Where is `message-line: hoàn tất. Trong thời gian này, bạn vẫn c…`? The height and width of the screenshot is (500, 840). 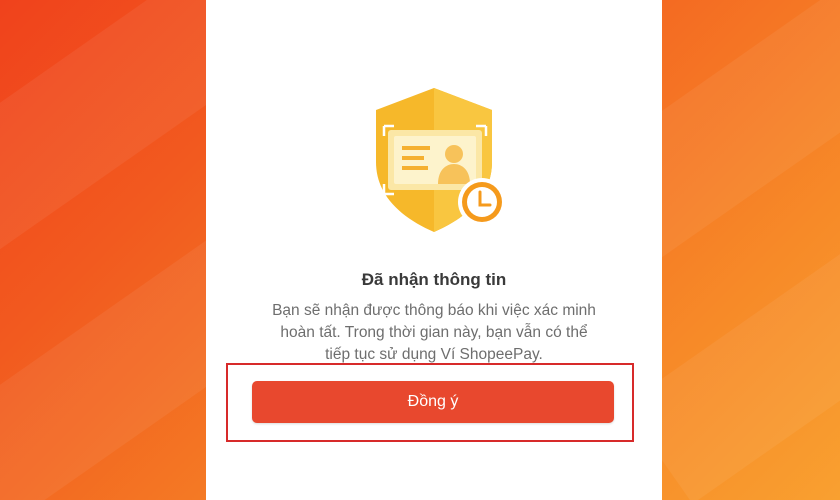 message-line: hoàn tất. Trong thời gian này, bạn vẫn c… is located at coordinates (434, 332).